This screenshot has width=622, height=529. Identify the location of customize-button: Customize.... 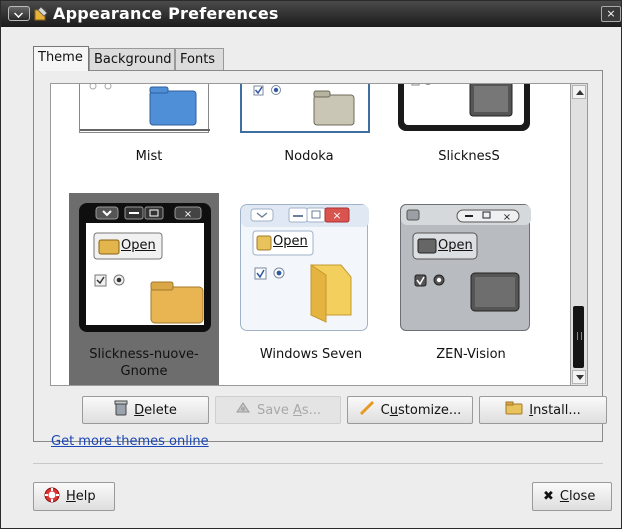
(410, 410).